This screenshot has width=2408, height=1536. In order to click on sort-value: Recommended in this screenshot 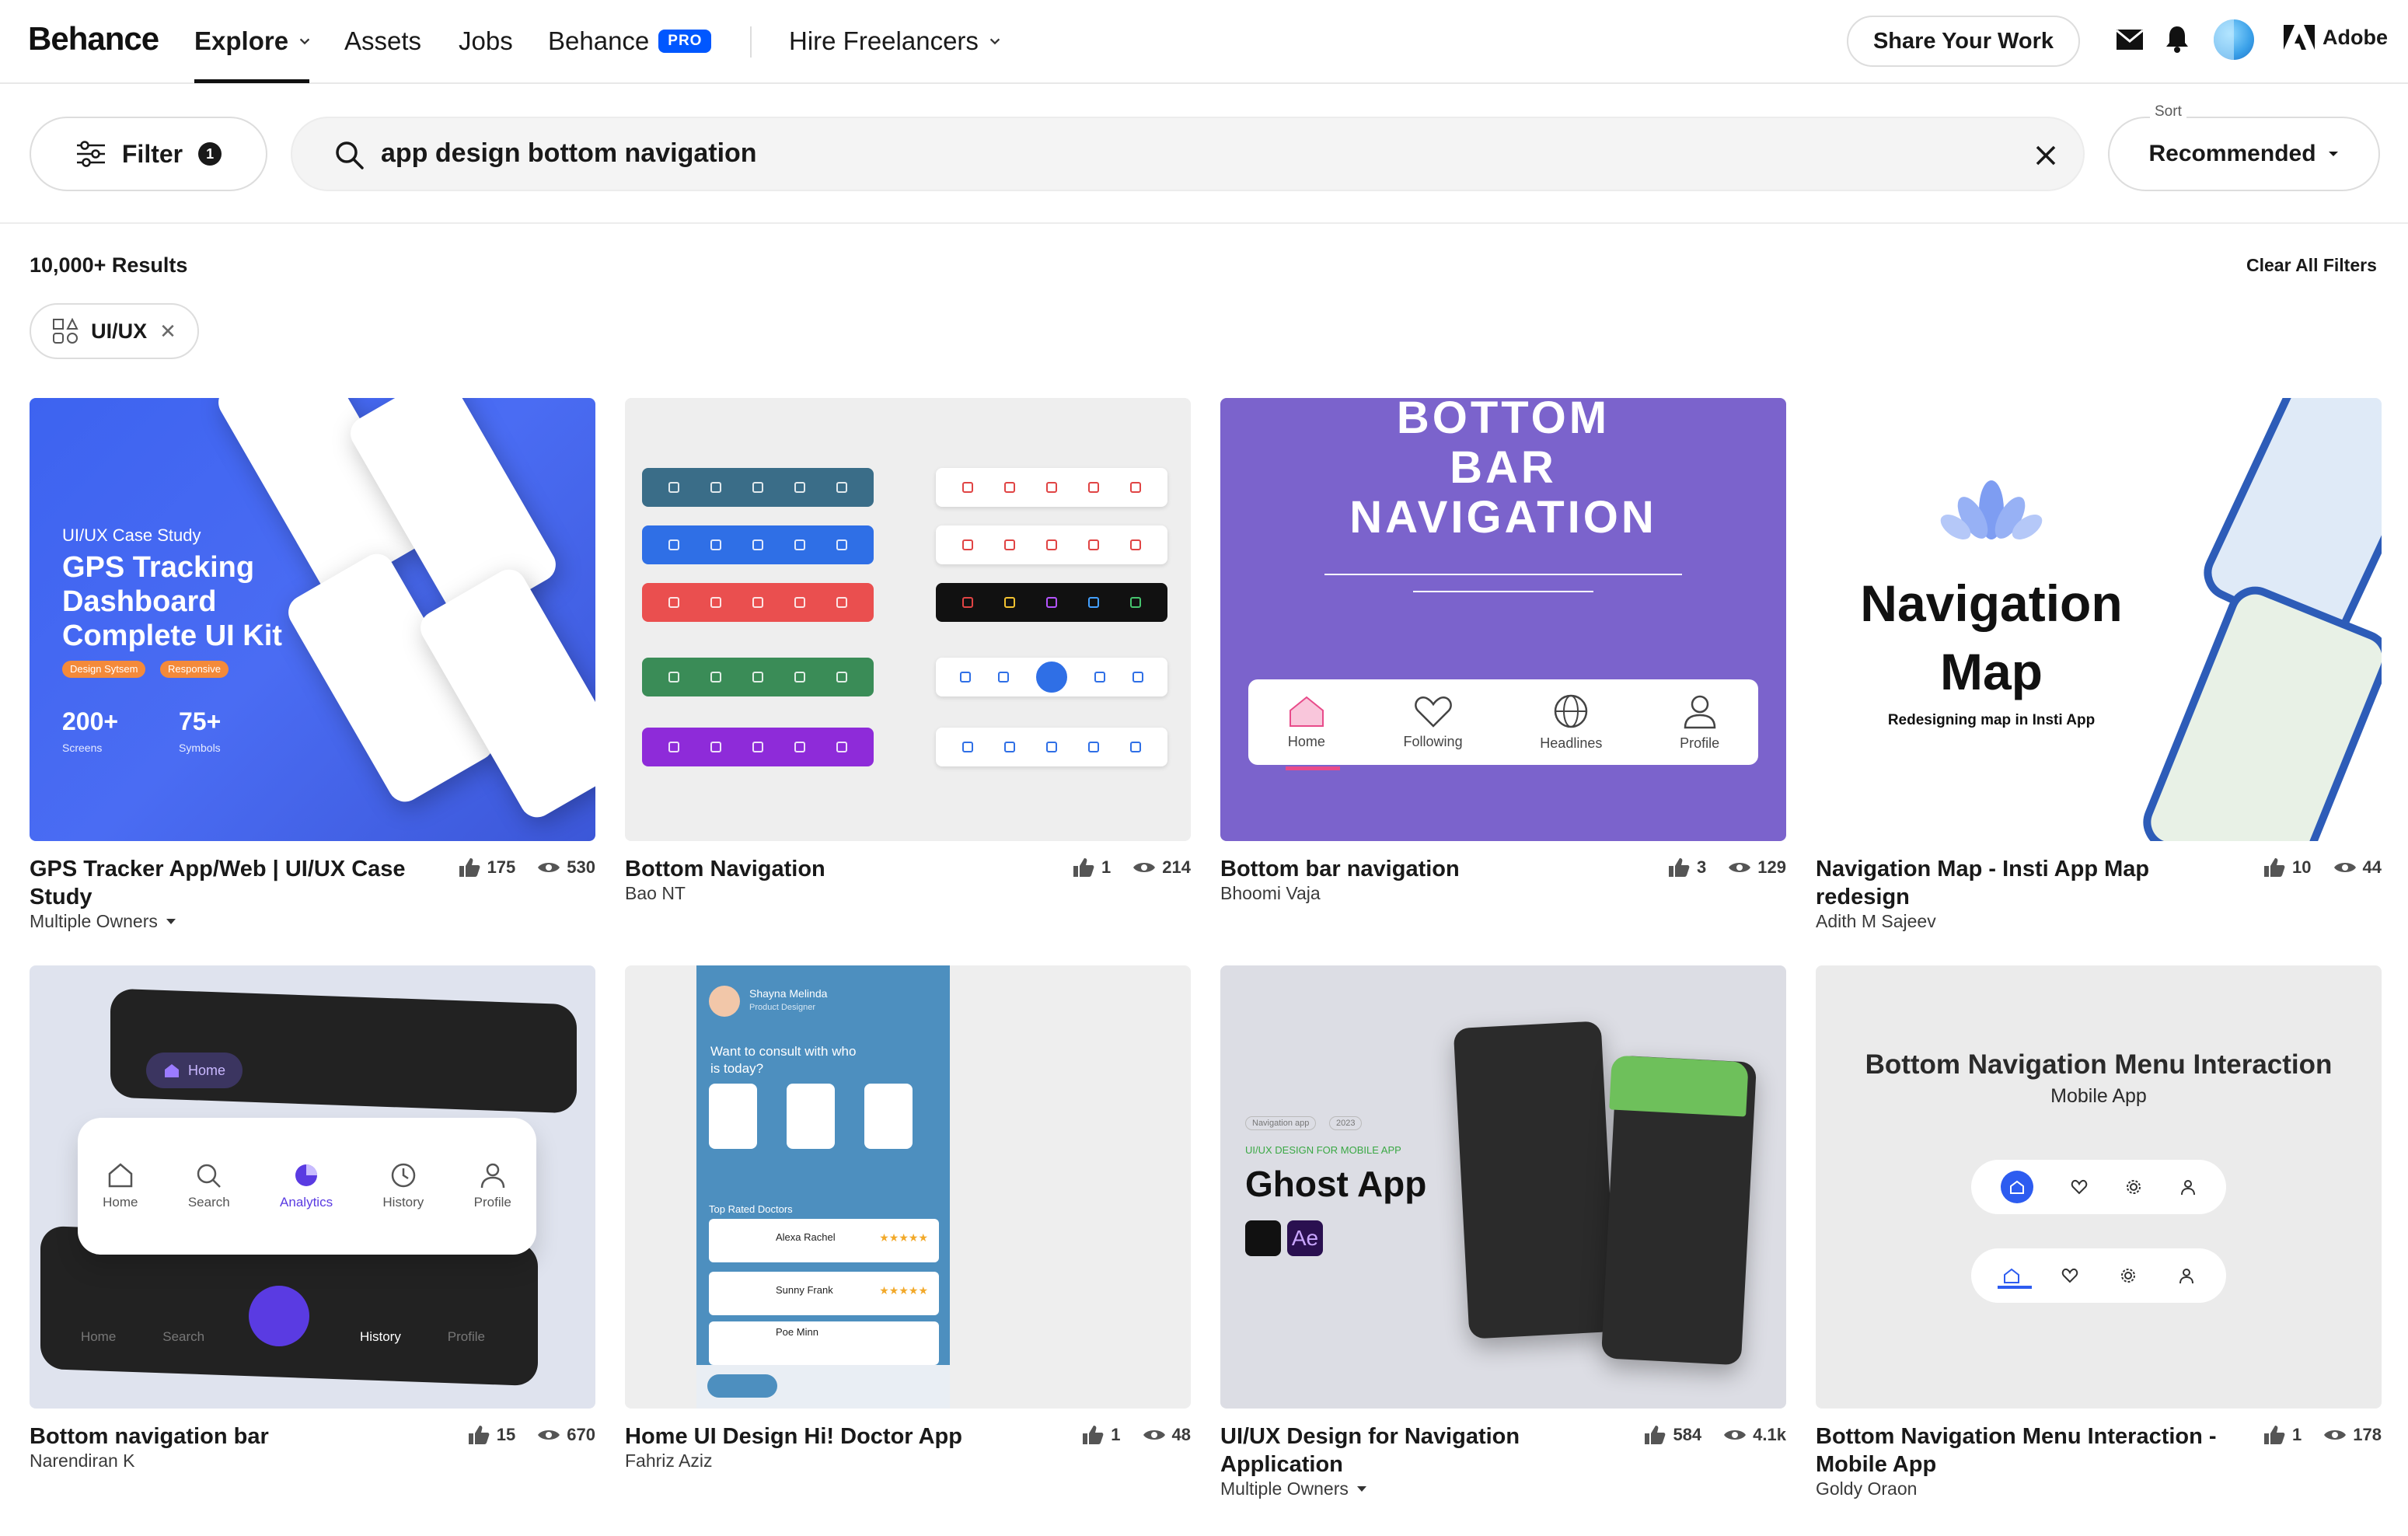, I will do `click(2232, 153)`.